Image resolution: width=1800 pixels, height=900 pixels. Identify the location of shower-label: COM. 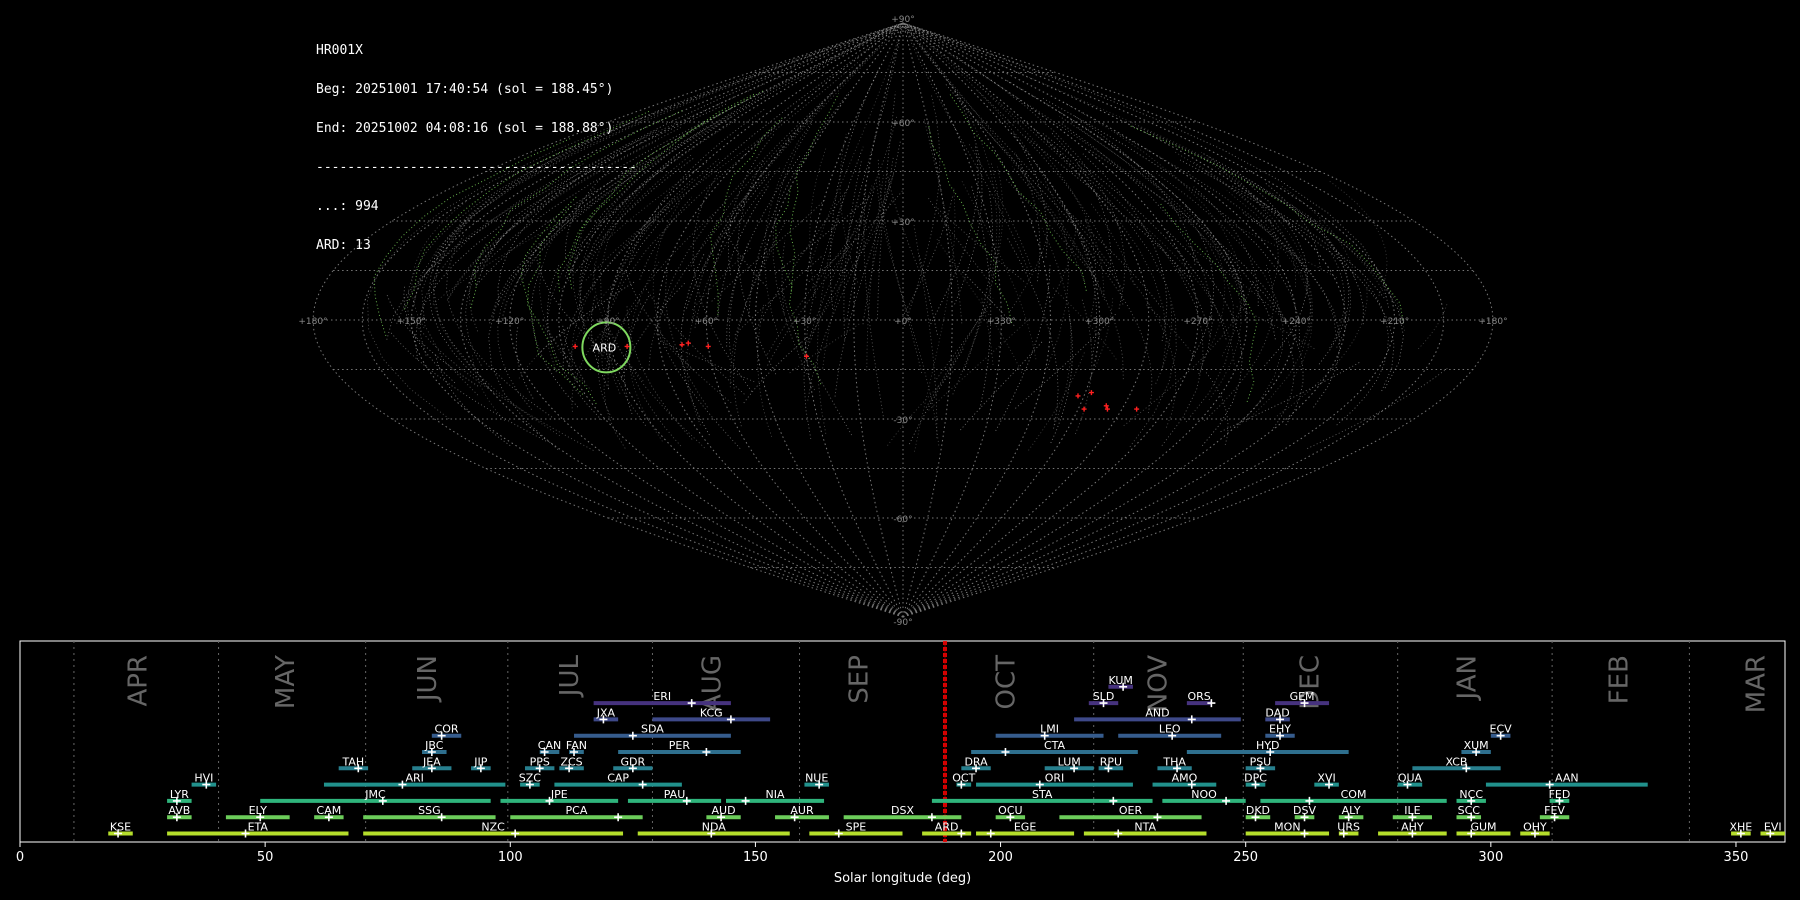
(1354, 794).